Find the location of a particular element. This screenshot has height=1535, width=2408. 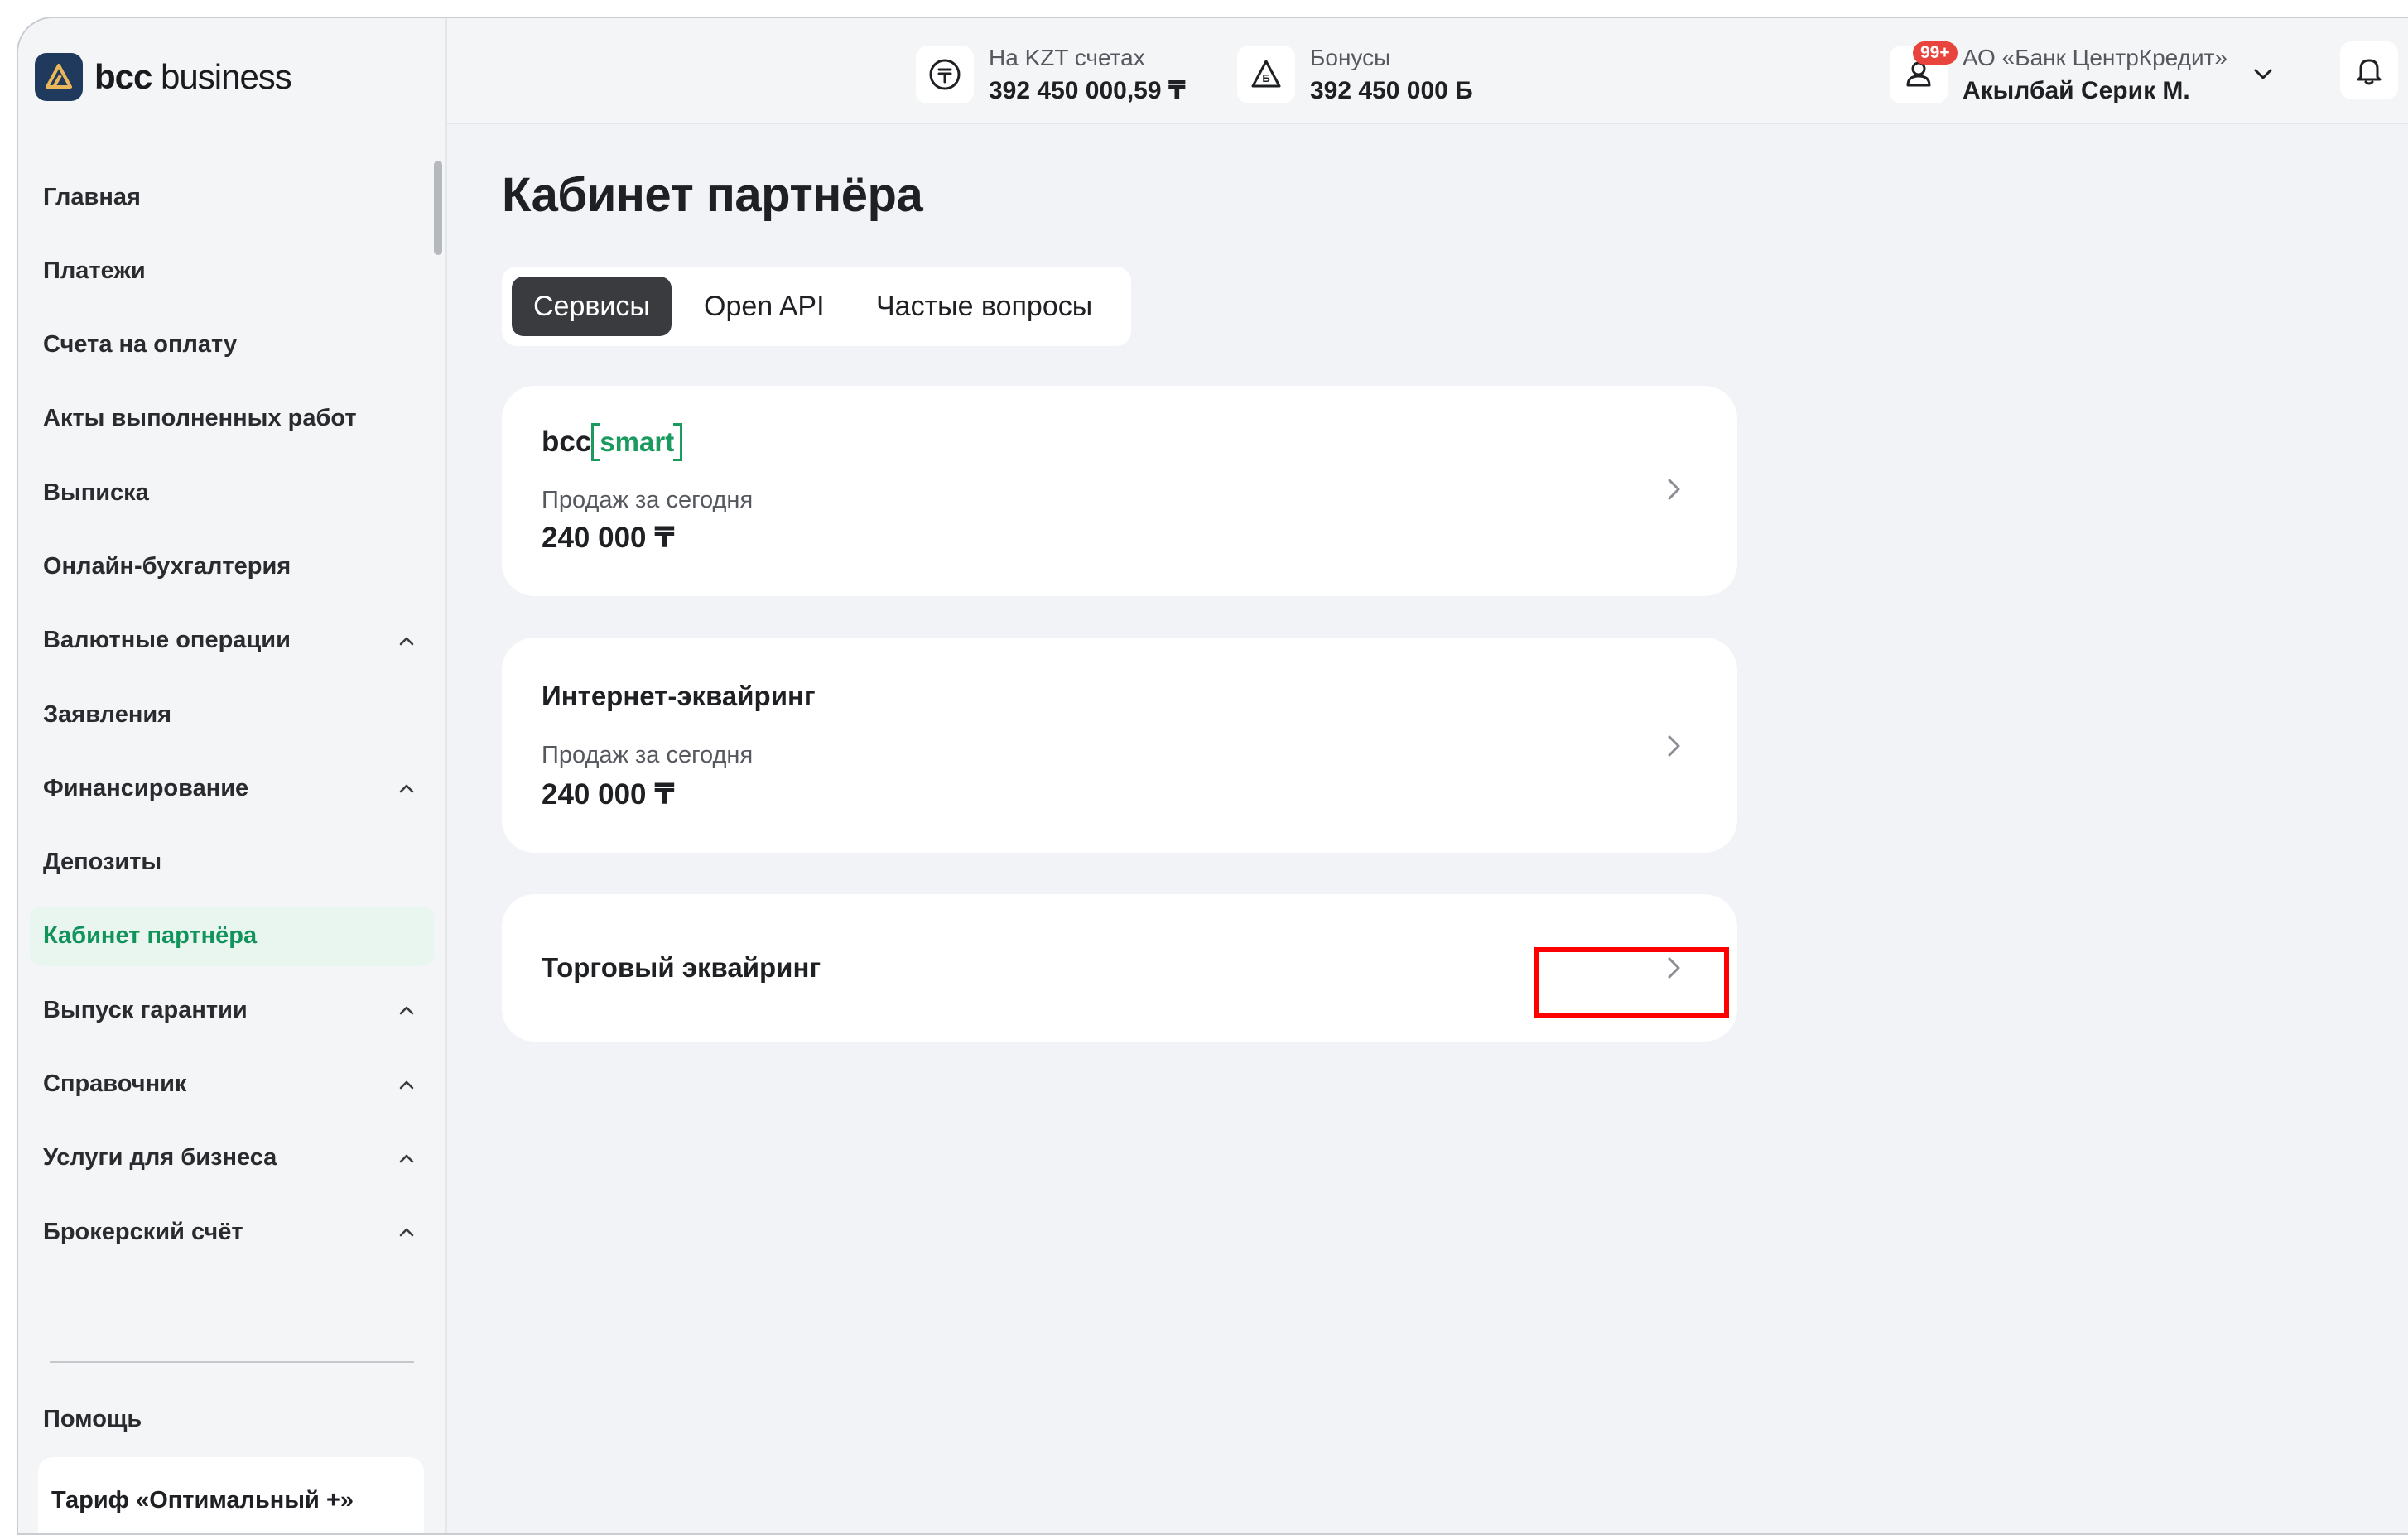

sidebar-item-deposits: Депозиты is located at coordinates (232, 863).